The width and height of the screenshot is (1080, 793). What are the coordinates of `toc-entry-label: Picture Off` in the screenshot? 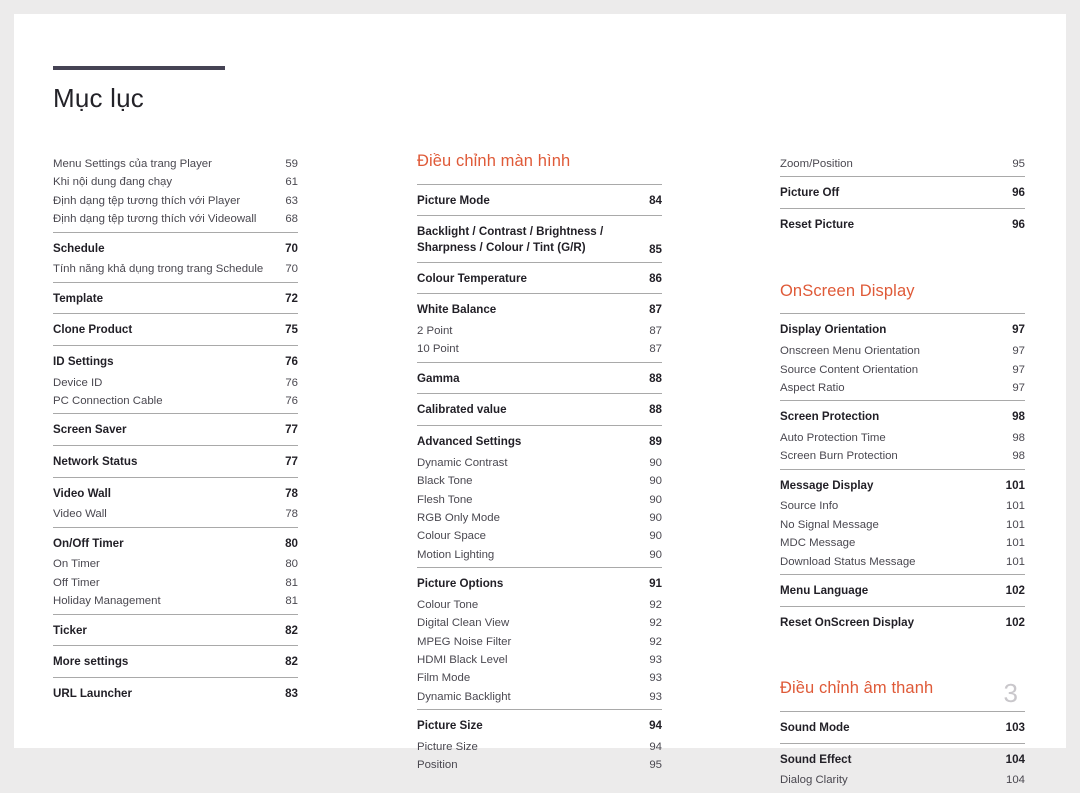 It's located at (810, 193).